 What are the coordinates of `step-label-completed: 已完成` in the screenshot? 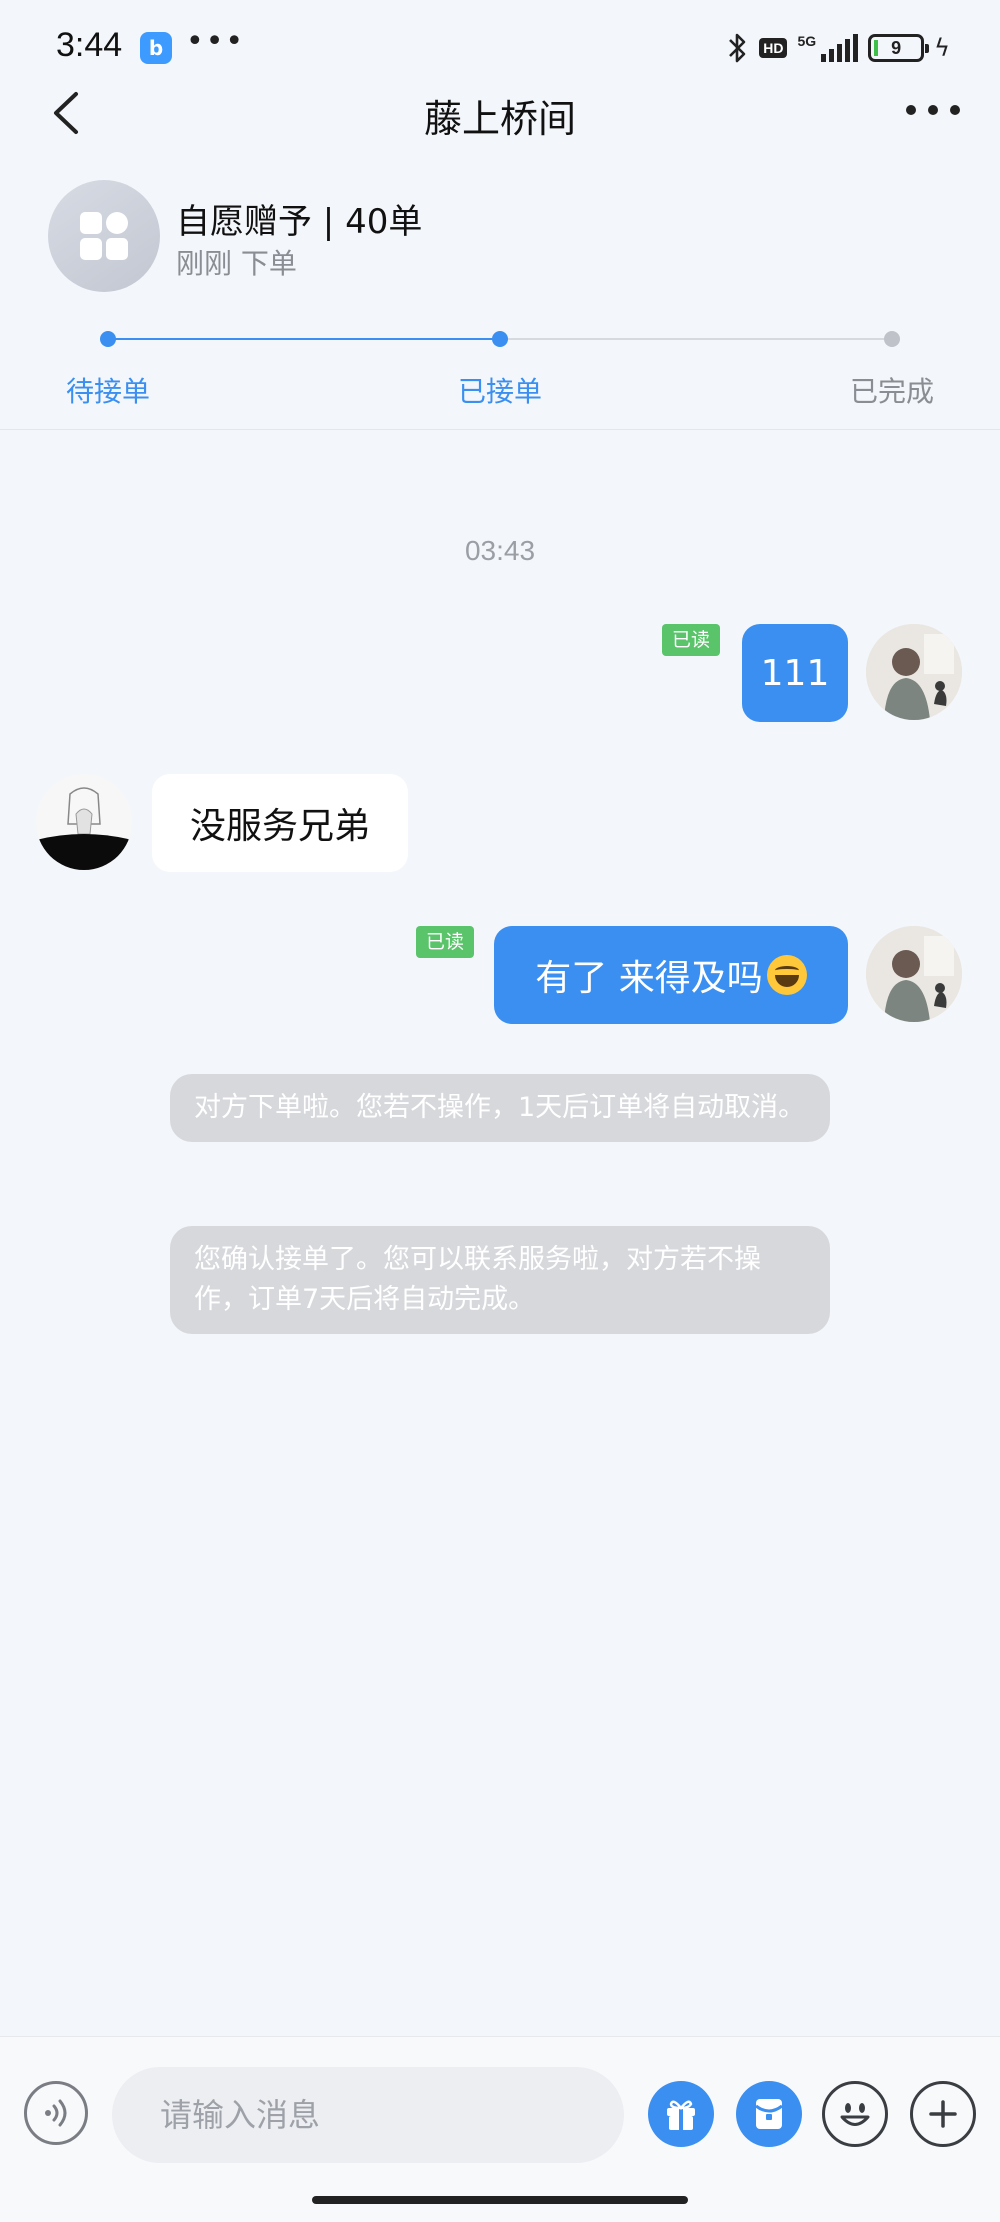 It's located at (892, 391).